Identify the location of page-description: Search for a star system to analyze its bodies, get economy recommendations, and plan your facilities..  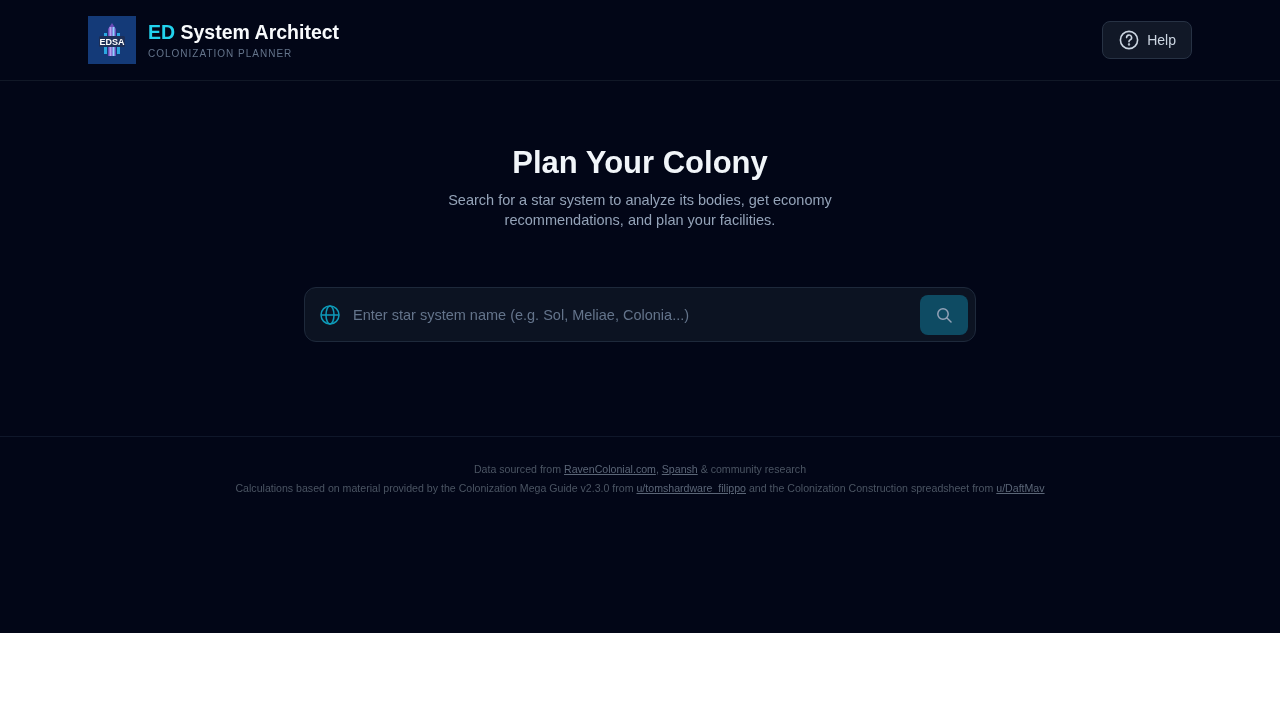
(640, 210).